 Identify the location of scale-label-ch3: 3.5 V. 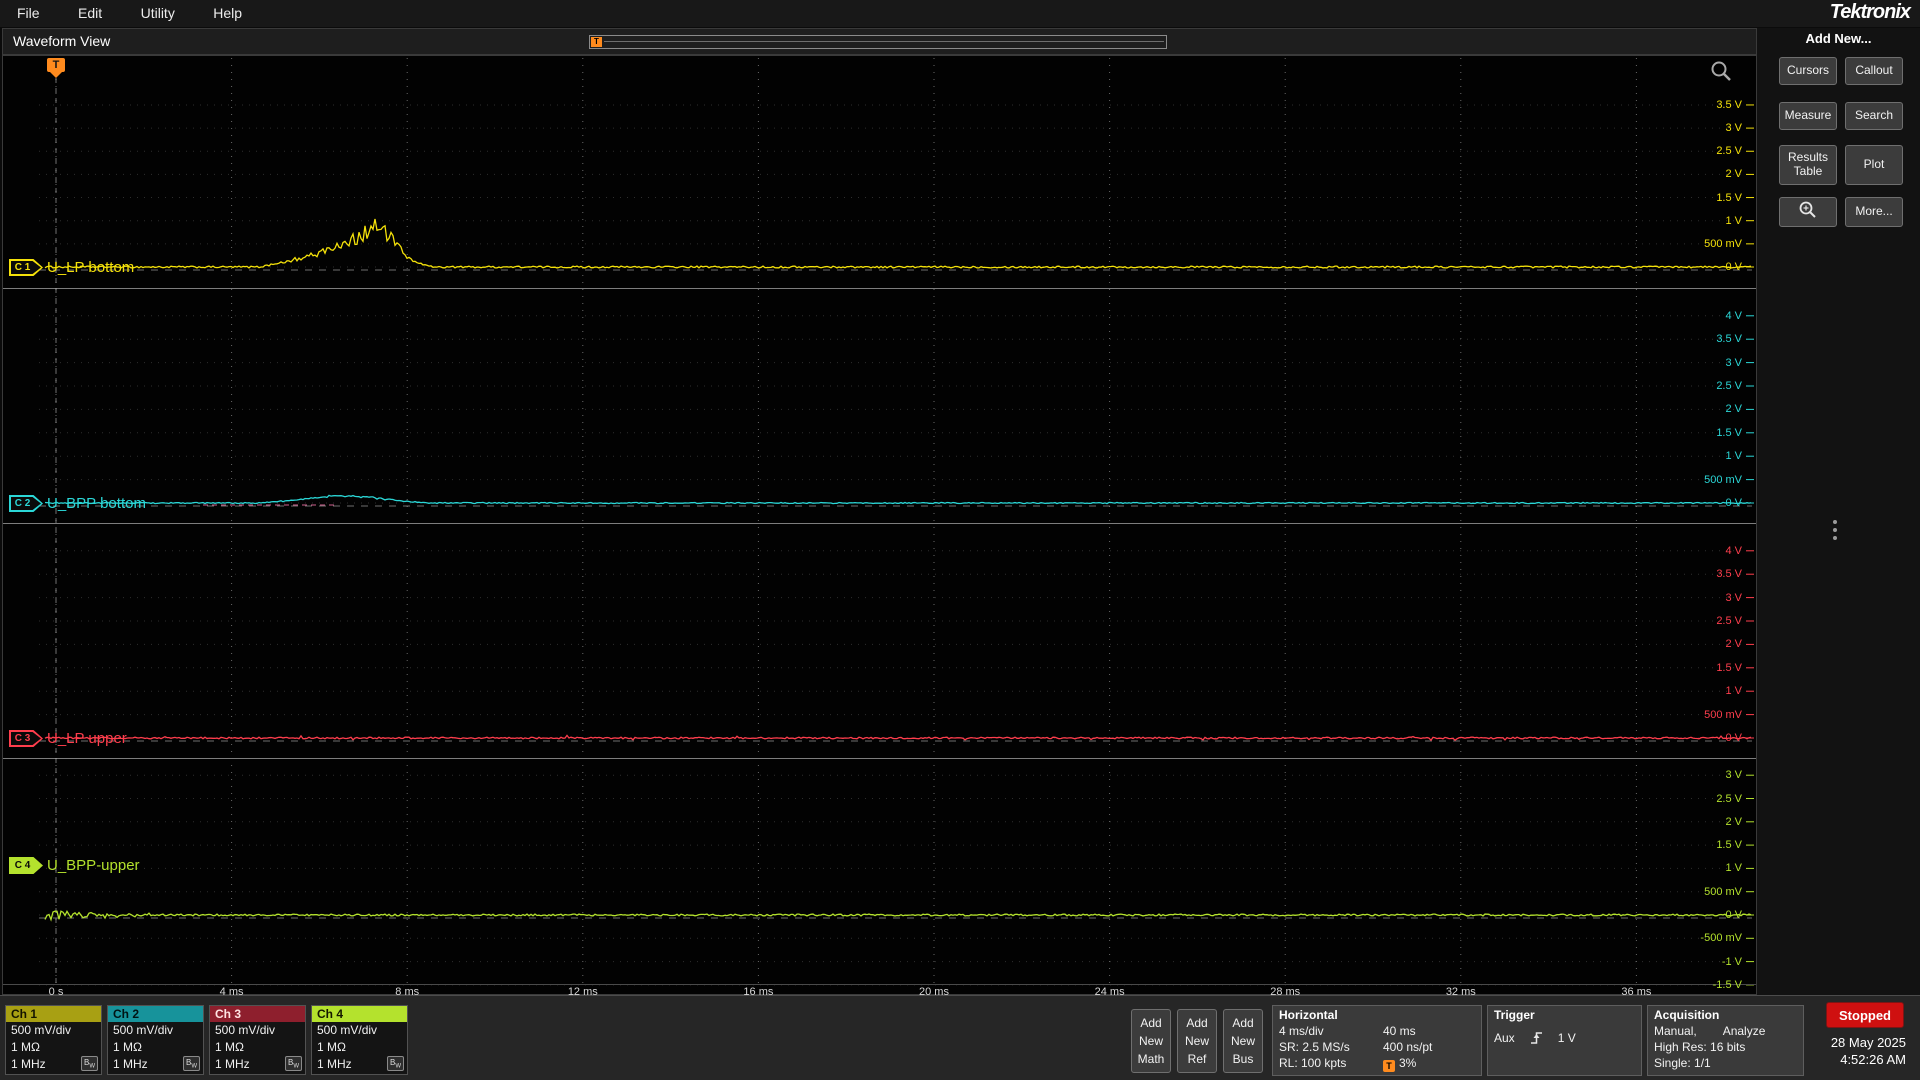
(1729, 574).